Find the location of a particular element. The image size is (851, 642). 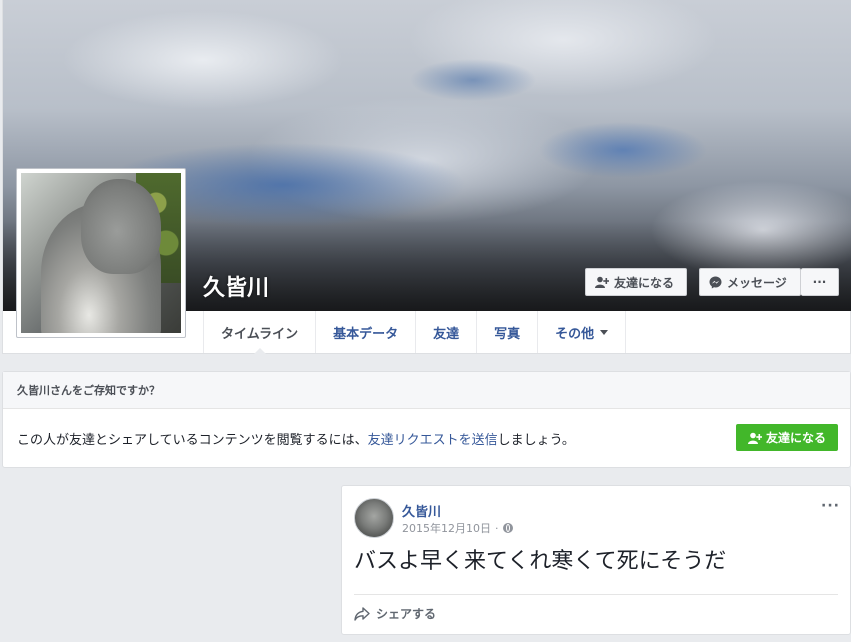

tab-label: その他 is located at coordinates (575, 334).